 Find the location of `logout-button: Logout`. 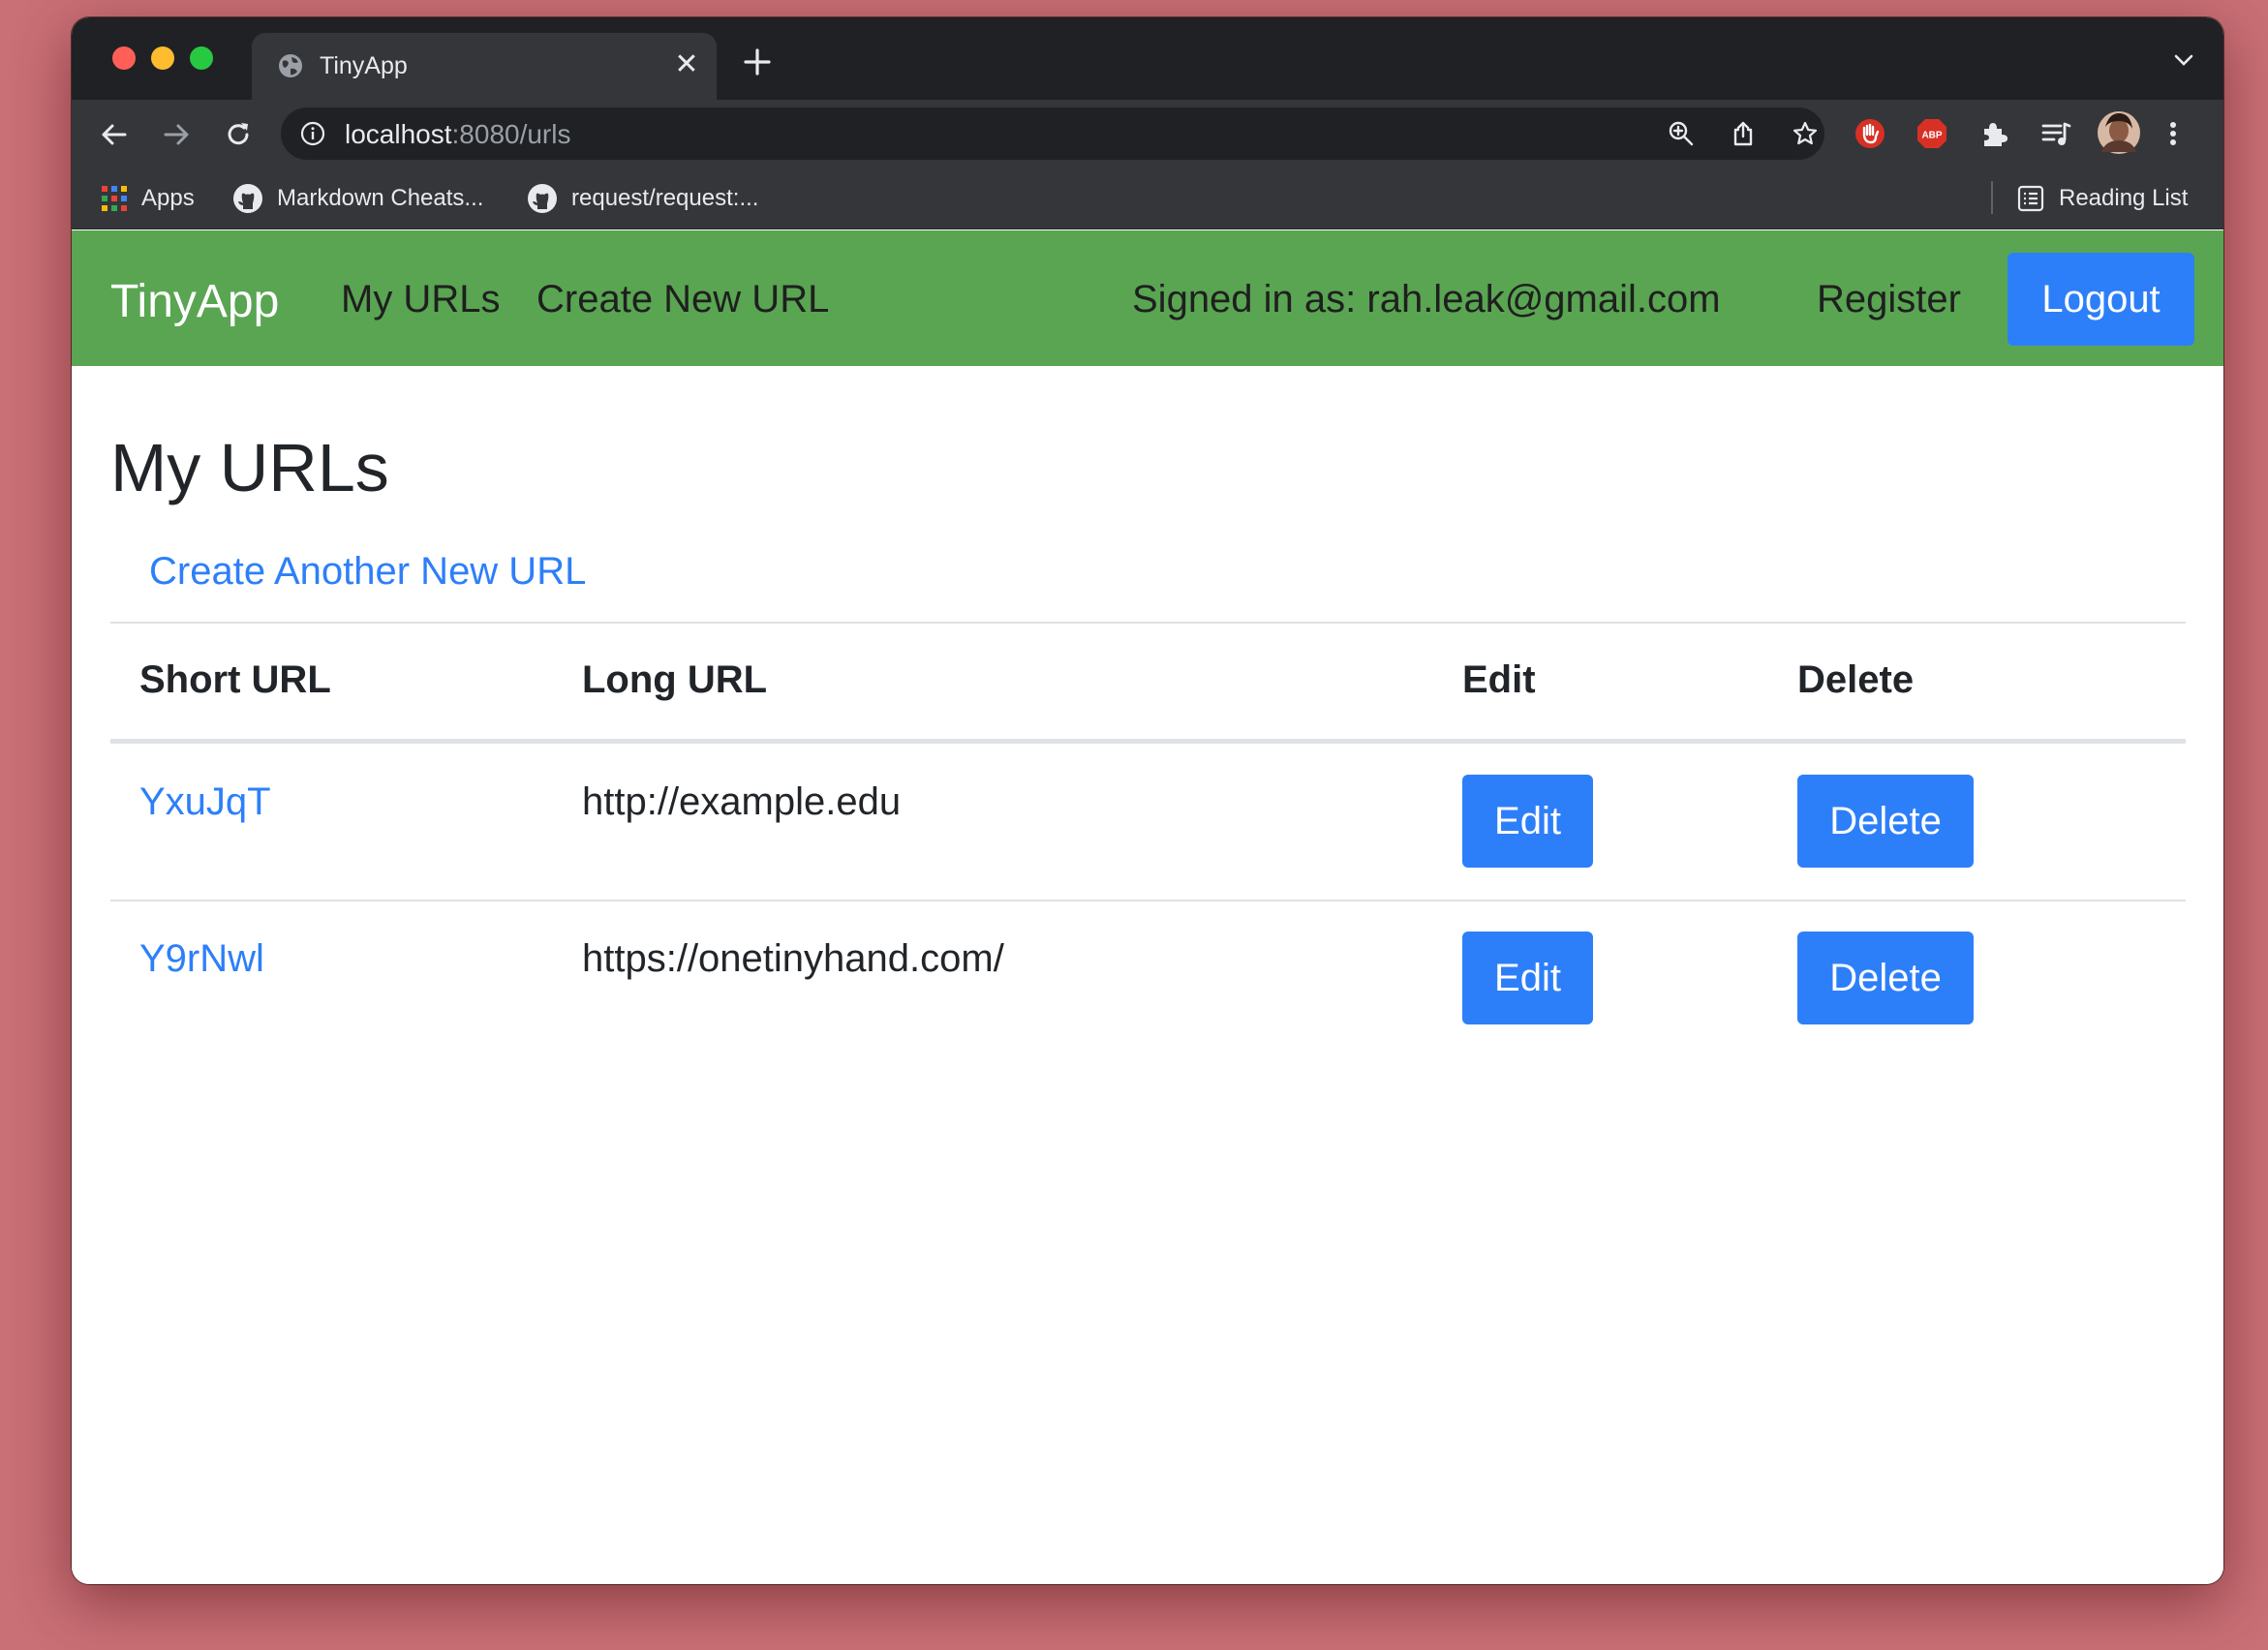

logout-button: Logout is located at coordinates (2101, 299).